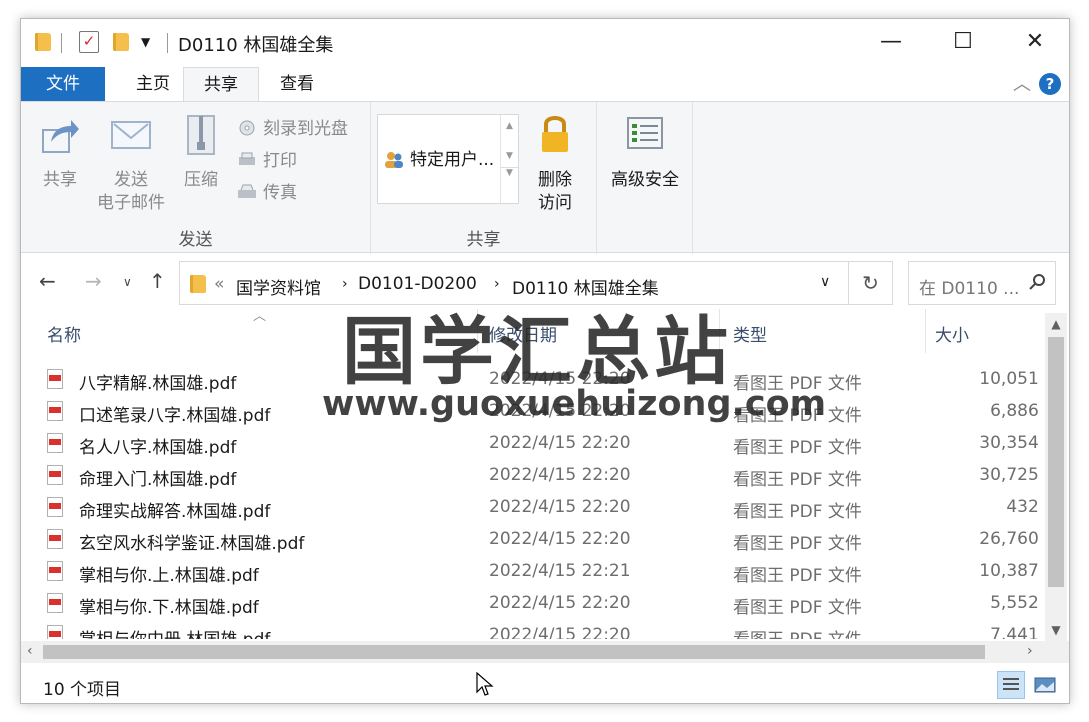 The height and width of the screenshot is (722, 1089). I want to click on folder-icon, so click(43, 42).